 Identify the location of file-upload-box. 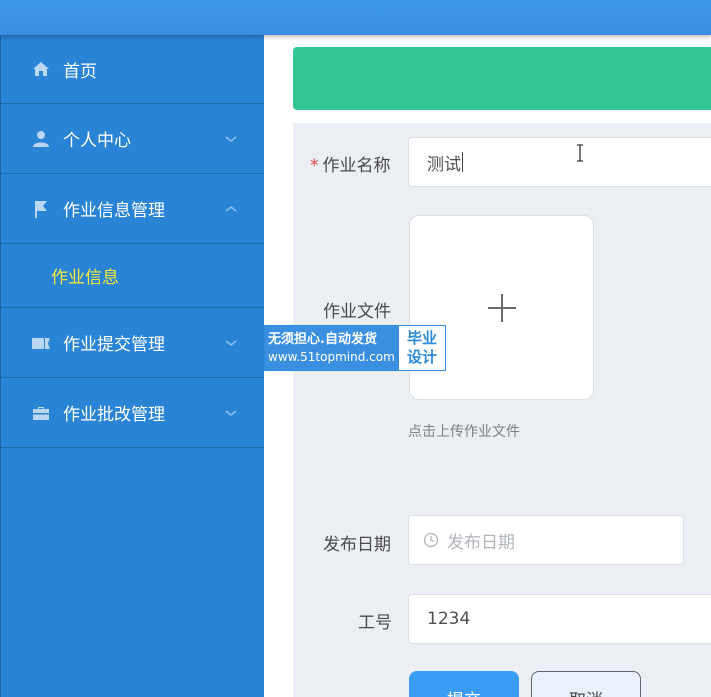
(501, 307).